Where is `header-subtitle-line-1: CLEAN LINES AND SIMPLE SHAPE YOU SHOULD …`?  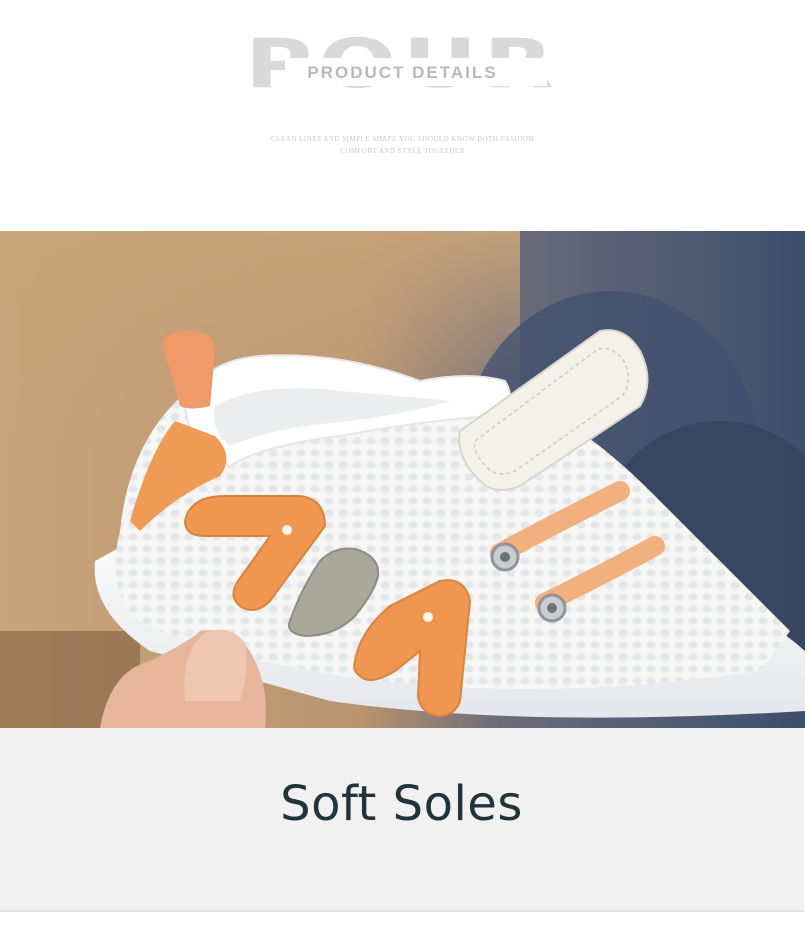
header-subtitle-line-1: CLEAN LINES AND SIMPLE SHAPE YOU SHOULD … is located at coordinates (402, 139).